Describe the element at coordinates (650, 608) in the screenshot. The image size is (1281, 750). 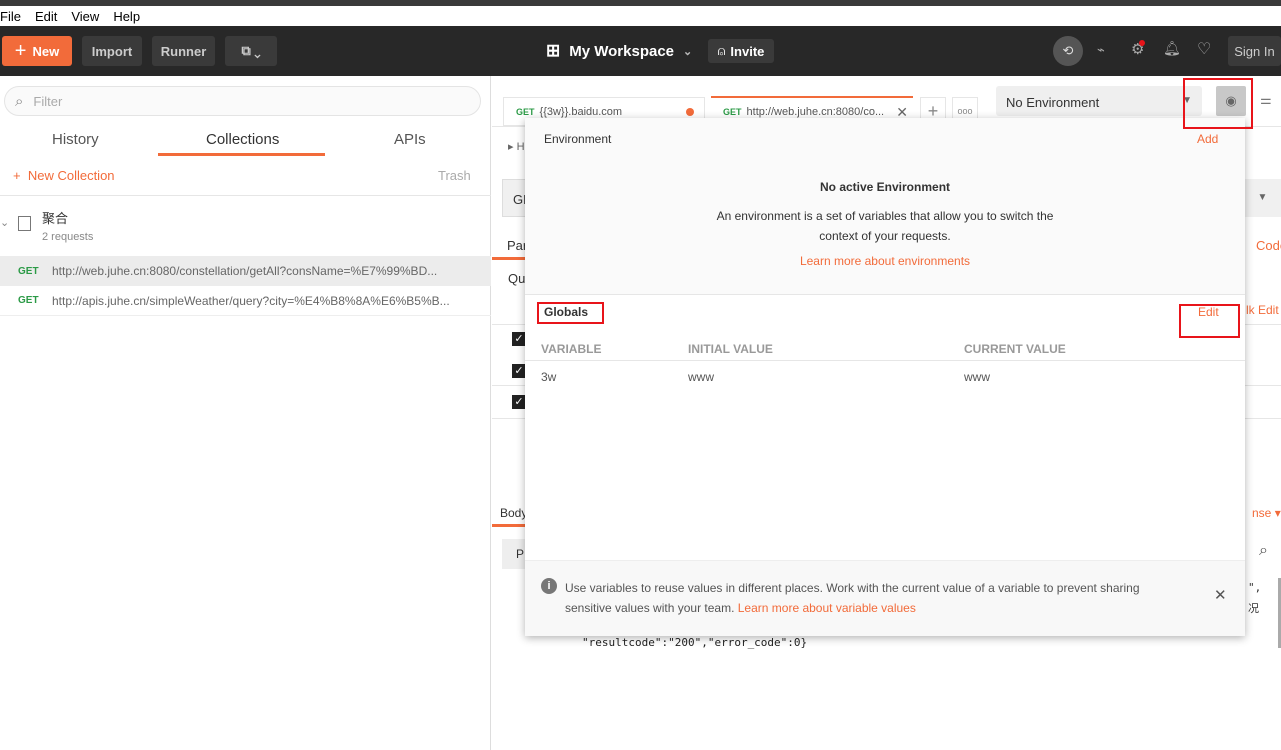
I see `info-text: sensitive values with your team.` at that location.